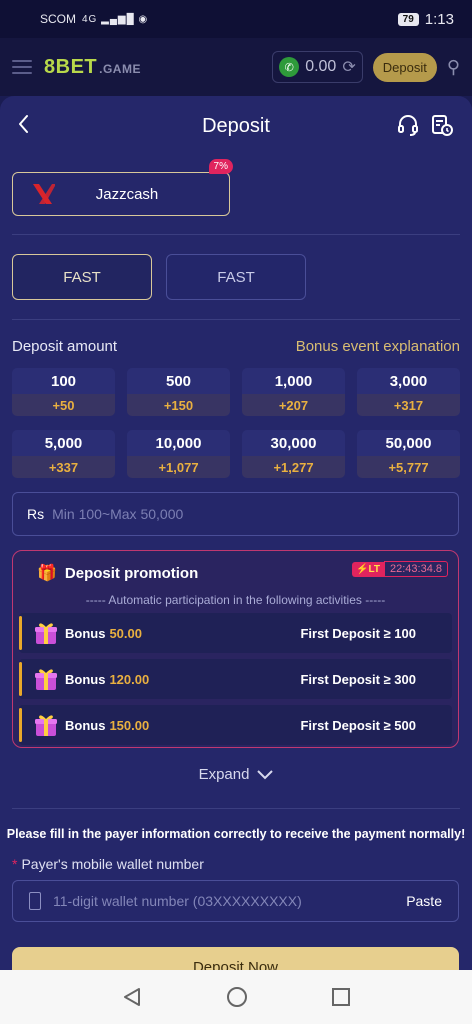 This screenshot has height=1024, width=472. Describe the element at coordinates (15, 864) in the screenshot. I see `required-mark: *` at that location.